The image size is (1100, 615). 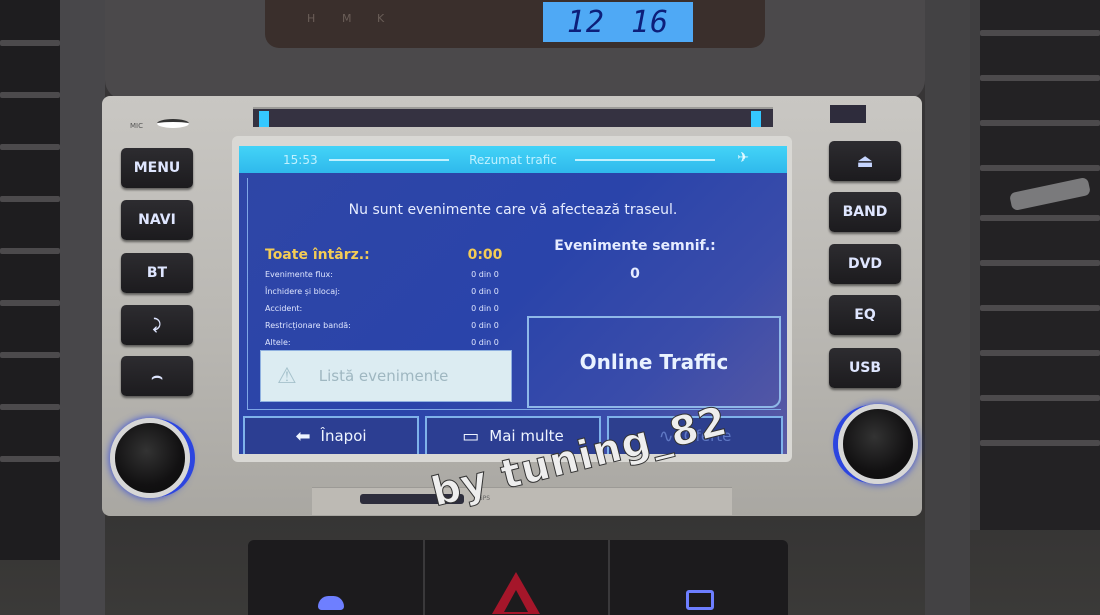 I want to click on phone-hangup-icon: ⌢, so click(x=157, y=376).